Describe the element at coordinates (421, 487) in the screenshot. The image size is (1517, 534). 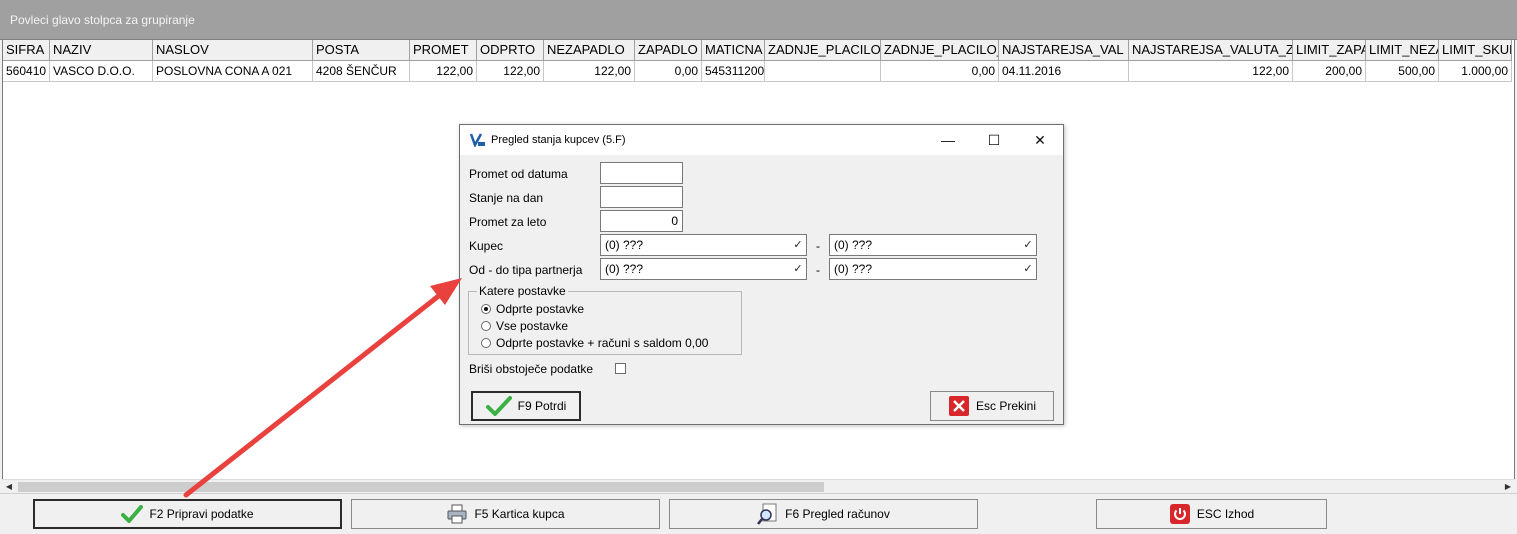
I see `scrollbar-thumb` at that location.